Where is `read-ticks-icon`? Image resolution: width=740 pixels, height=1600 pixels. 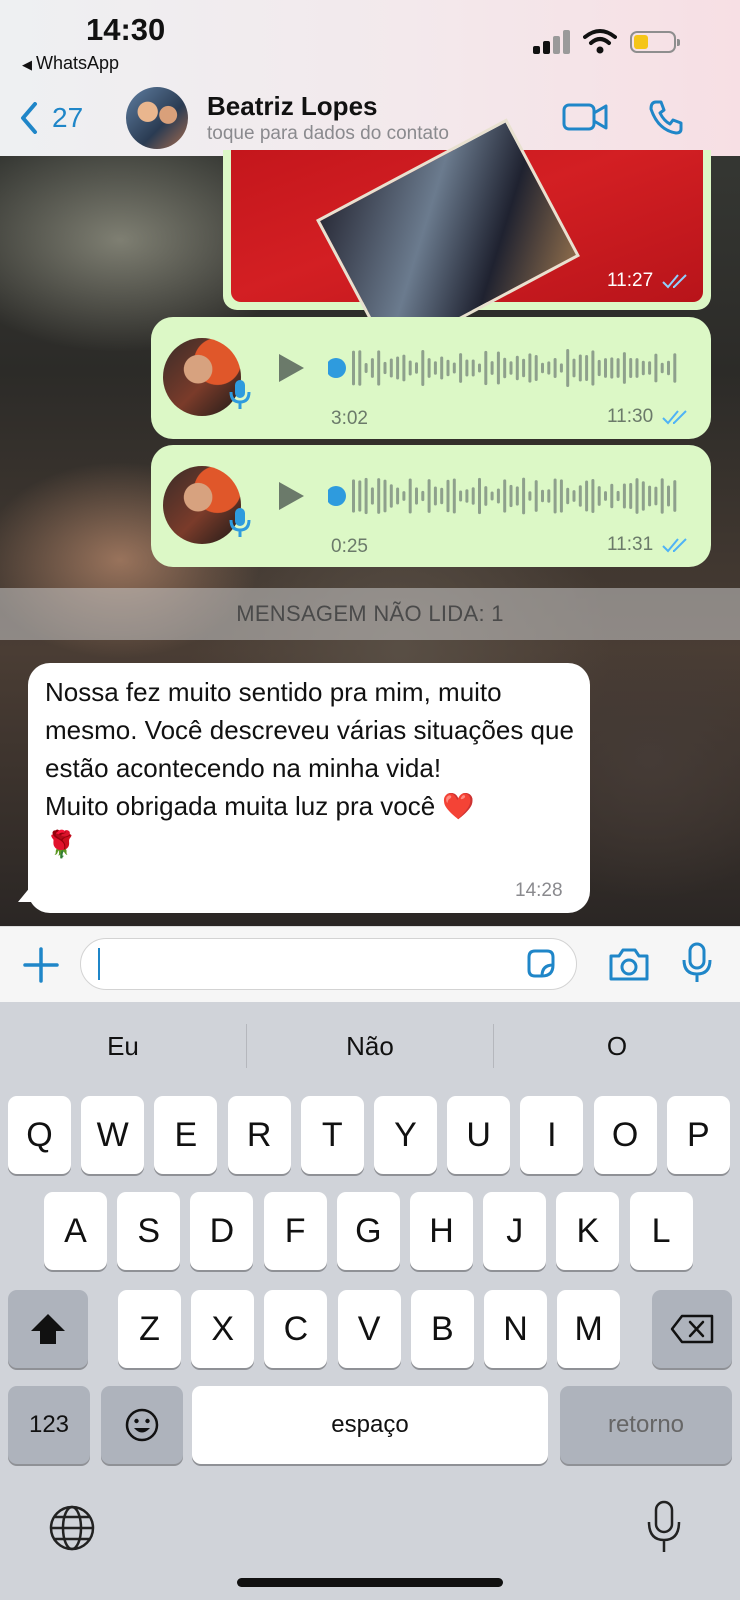 read-ticks-icon is located at coordinates (675, 417).